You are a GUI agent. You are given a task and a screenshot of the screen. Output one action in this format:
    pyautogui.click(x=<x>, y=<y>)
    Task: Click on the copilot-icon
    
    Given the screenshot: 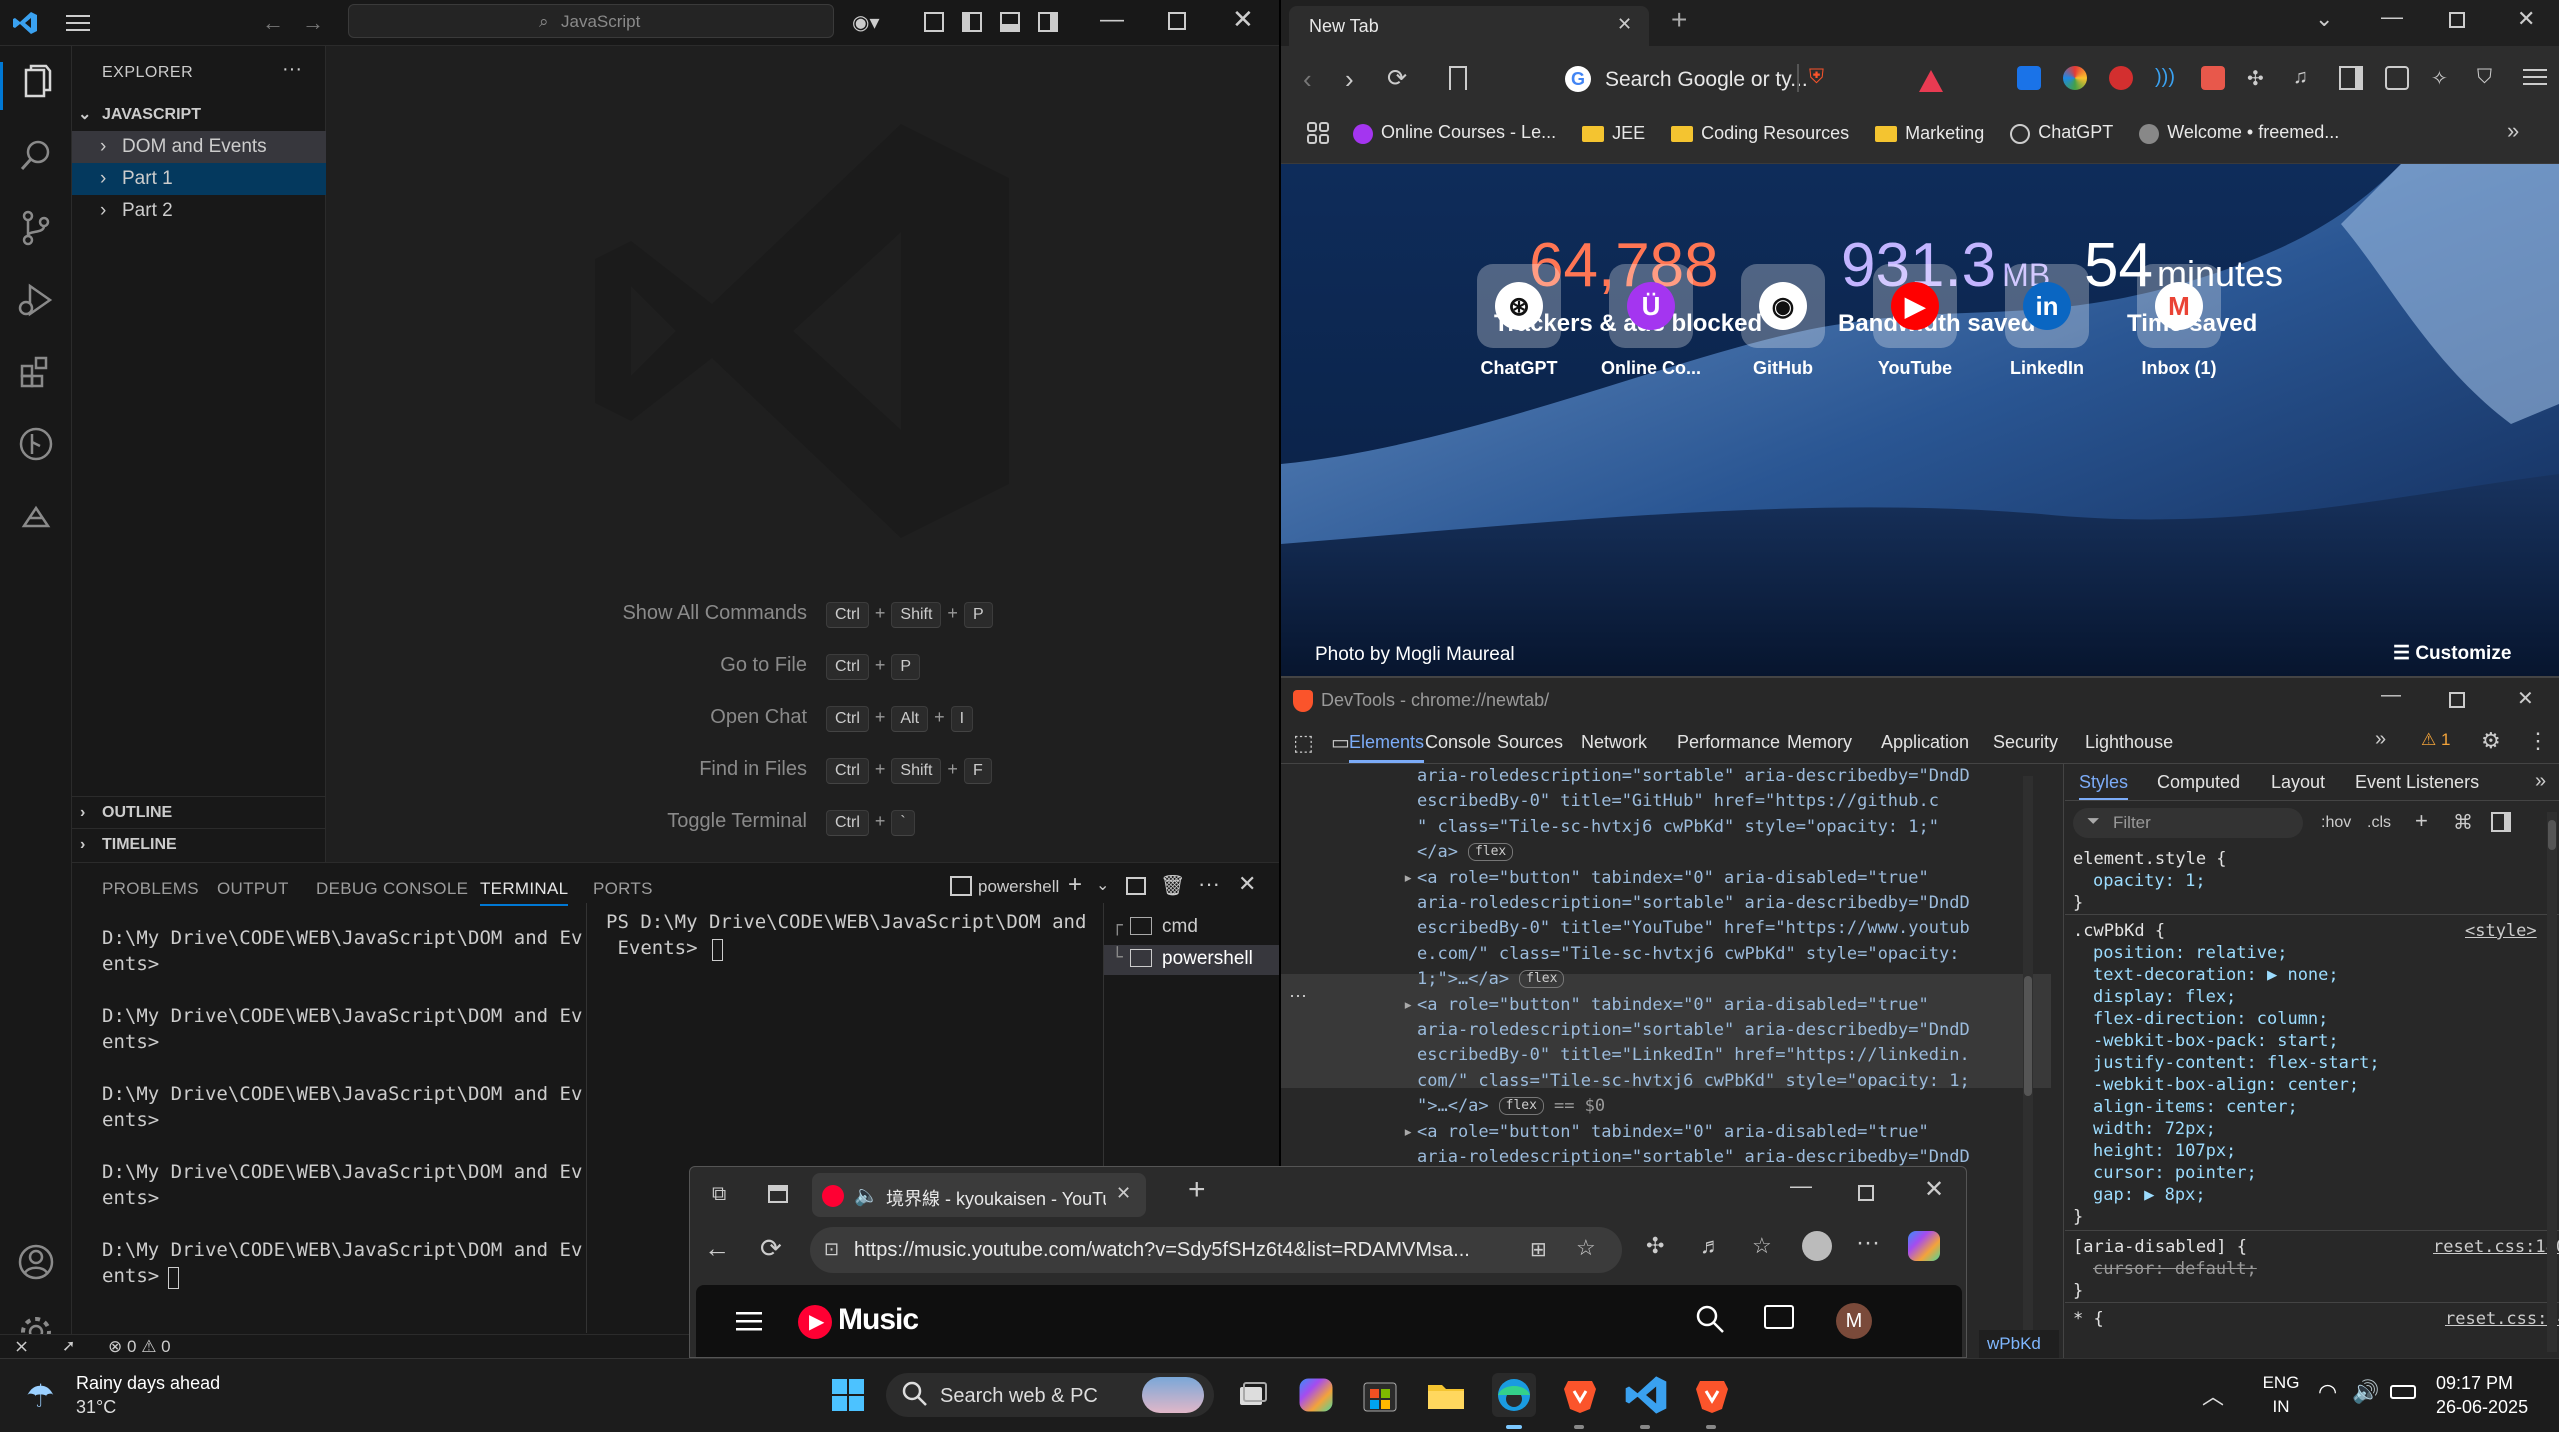 What is the action you would take?
    pyautogui.click(x=1316, y=1395)
    